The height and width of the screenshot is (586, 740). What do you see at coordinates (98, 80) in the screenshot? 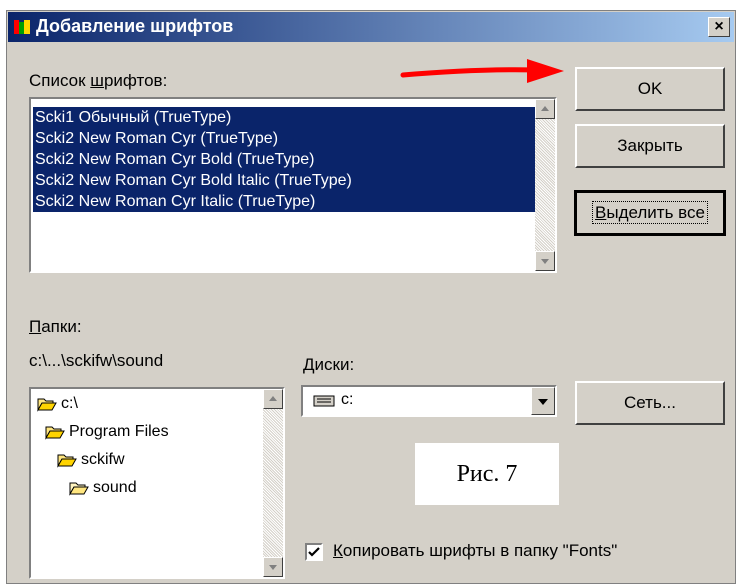
I see `font-list-label: Список шрифтов:` at bounding box center [98, 80].